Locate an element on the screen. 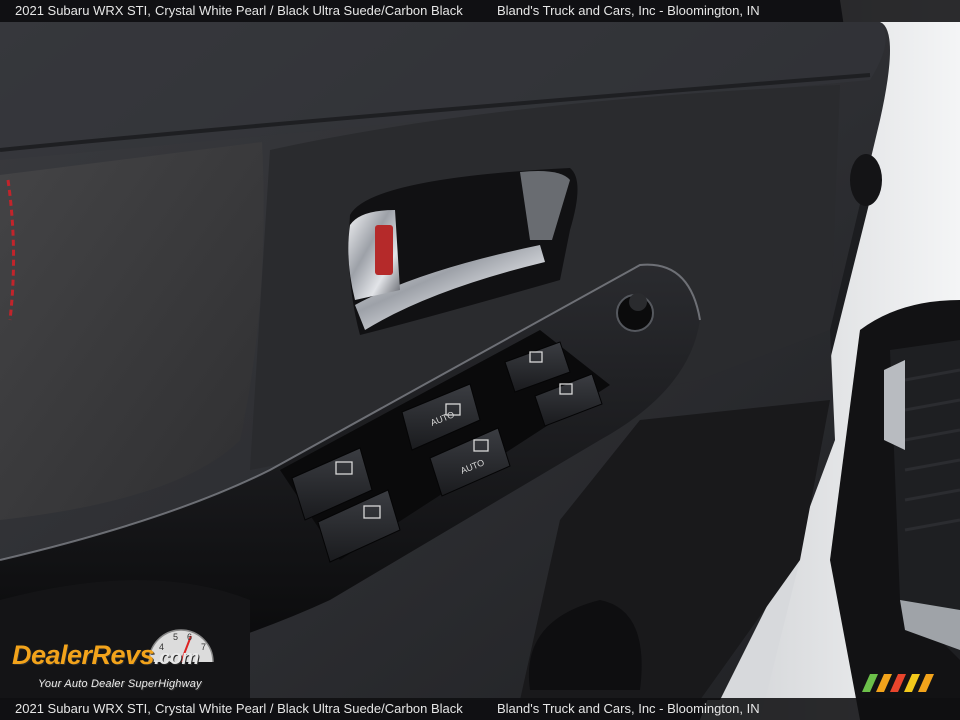 Image resolution: width=960 pixels, height=720 pixels. watermark-brand: DealerRevs.com is located at coordinates (105, 655).